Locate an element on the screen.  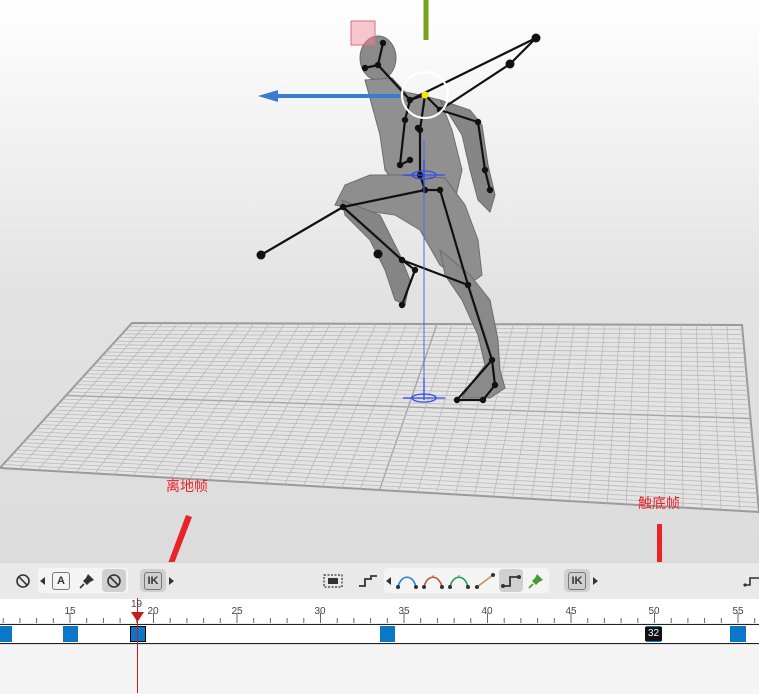
pin-key-button is located at coordinates (87, 580).